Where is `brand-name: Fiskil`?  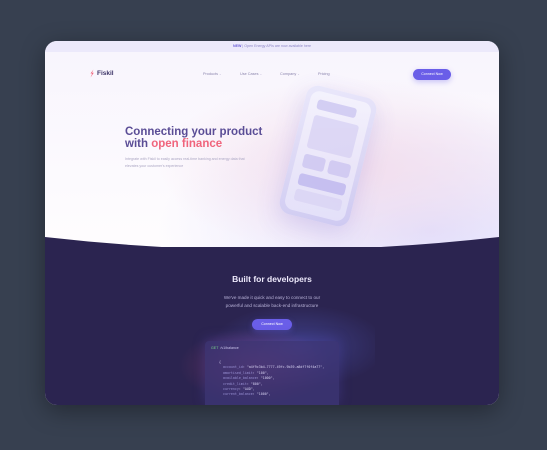
brand-name: Fiskil is located at coordinates (105, 73).